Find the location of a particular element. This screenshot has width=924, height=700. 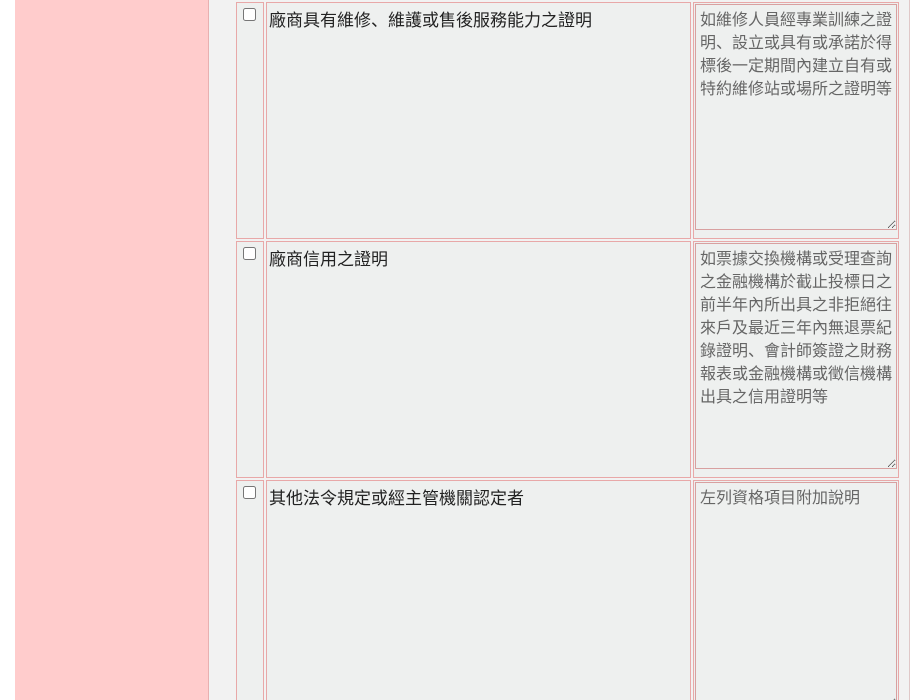

qualification-label: 廠商具有維修、維護或售後服務能力之證明 is located at coordinates (430, 21).